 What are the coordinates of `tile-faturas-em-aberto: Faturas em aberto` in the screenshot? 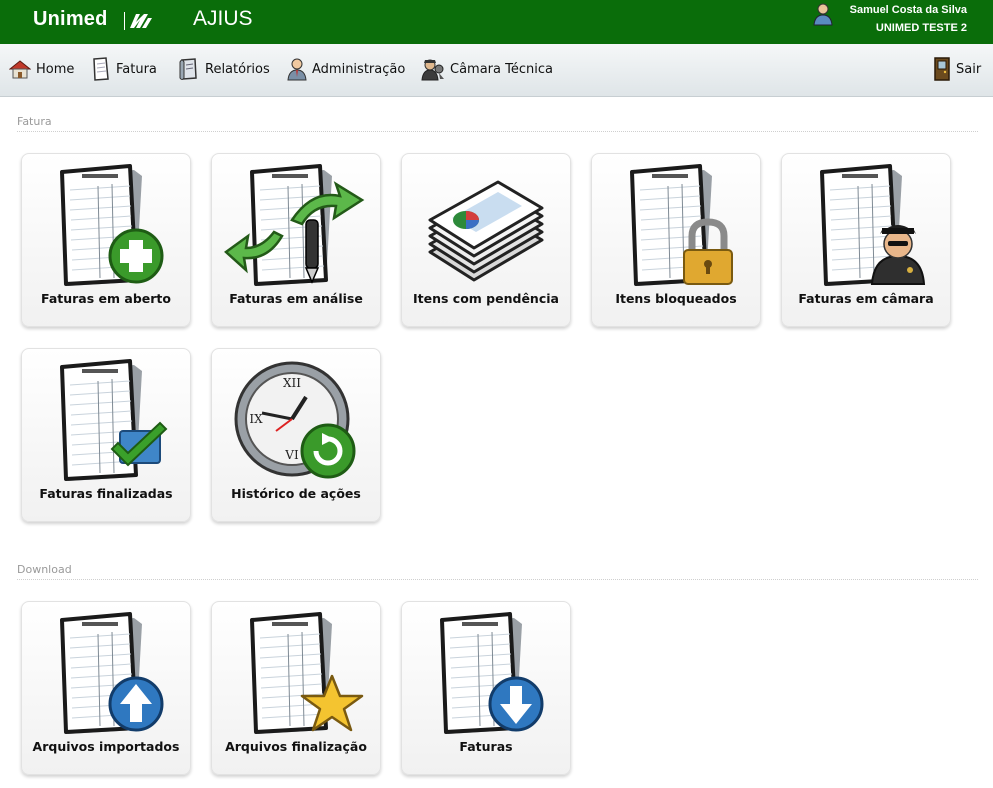 It's located at (106, 240).